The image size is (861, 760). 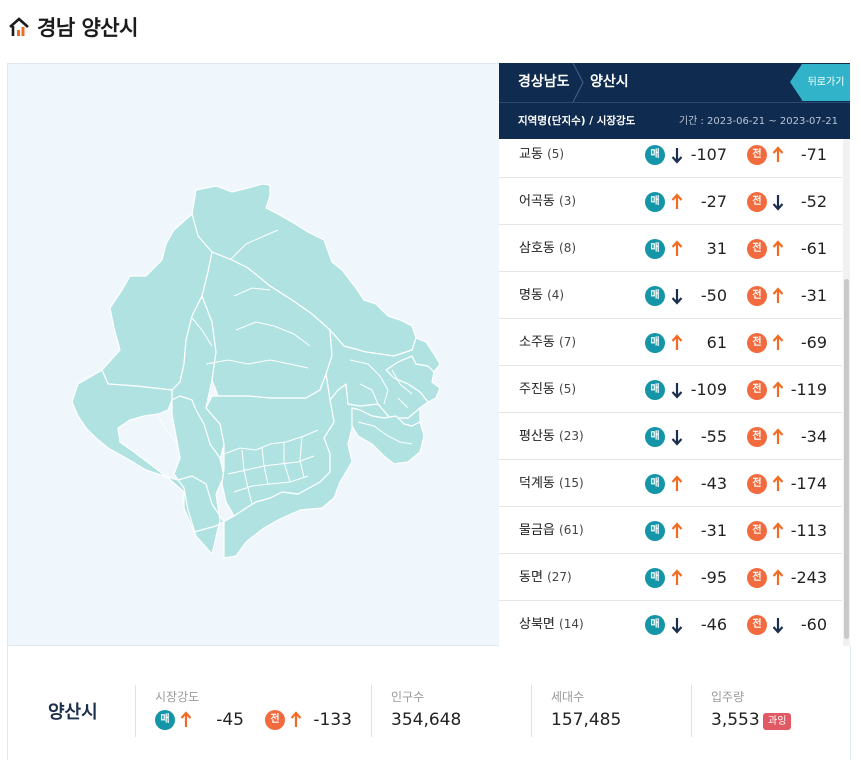 What do you see at coordinates (531, 295) in the screenshot?
I see `district-name-text: 명동` at bounding box center [531, 295].